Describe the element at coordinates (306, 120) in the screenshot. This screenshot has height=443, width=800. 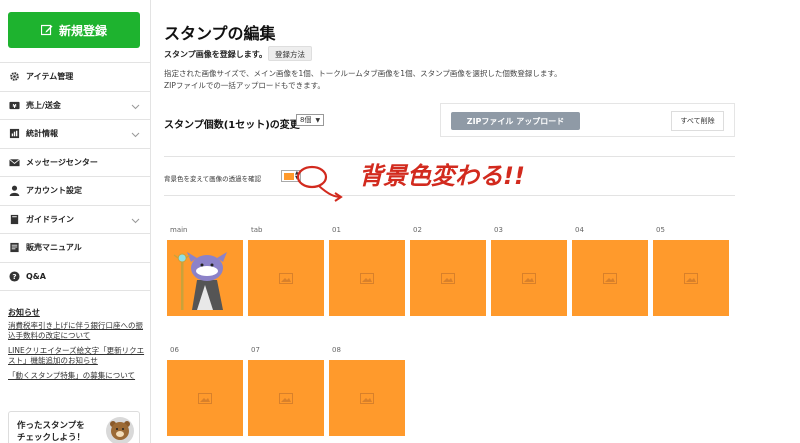
I see `stamp-count-value: 8個` at that location.